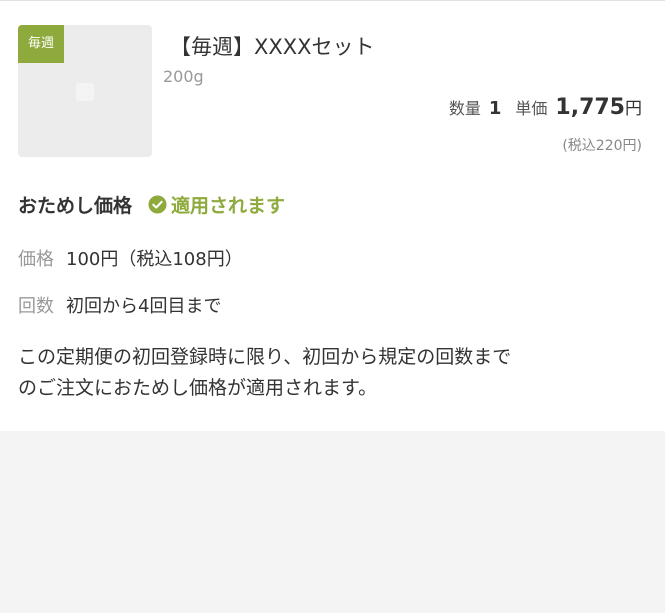 The width and height of the screenshot is (665, 613). I want to click on trial-price-info-label: 価格, so click(36, 259).